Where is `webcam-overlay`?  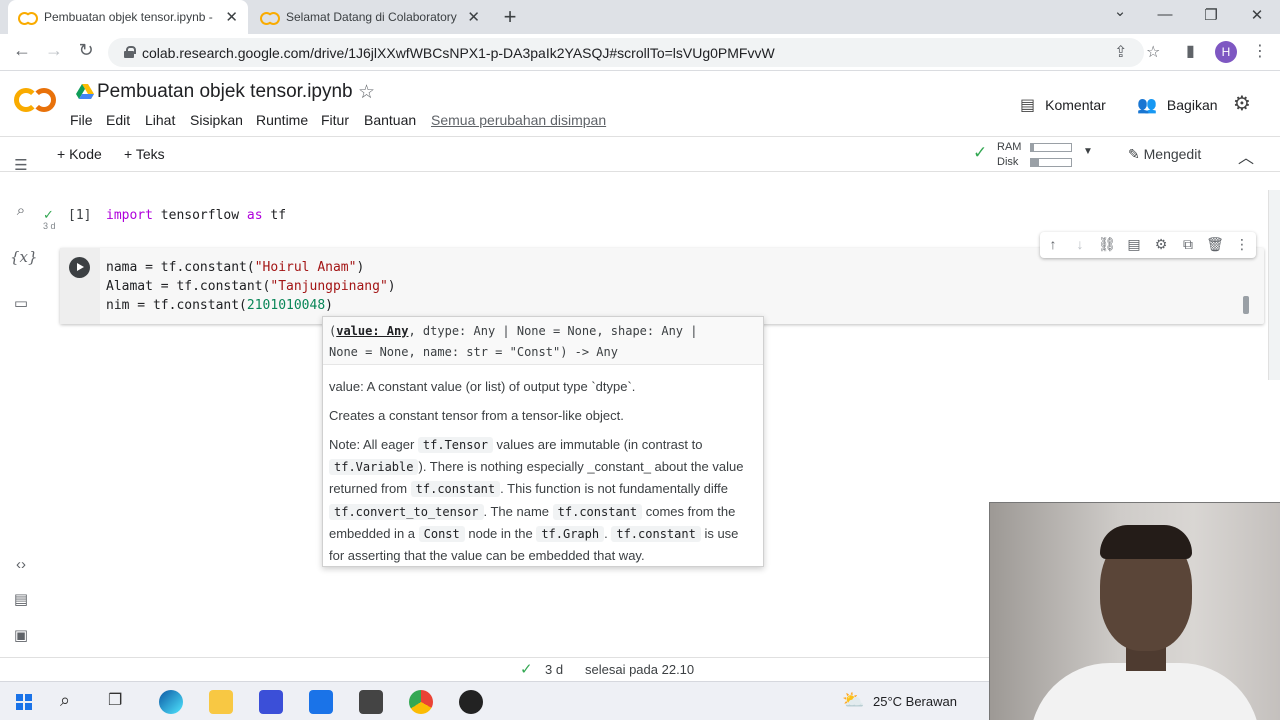 webcam-overlay is located at coordinates (1134, 611).